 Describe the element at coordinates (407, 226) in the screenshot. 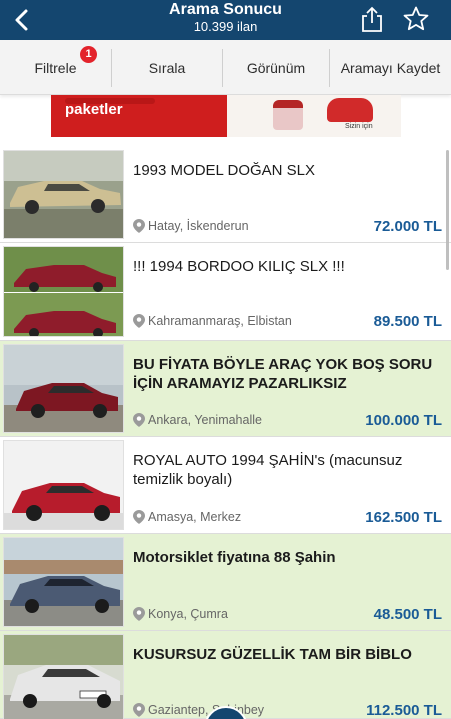

I see `listing-price: 72.000 TL` at that location.